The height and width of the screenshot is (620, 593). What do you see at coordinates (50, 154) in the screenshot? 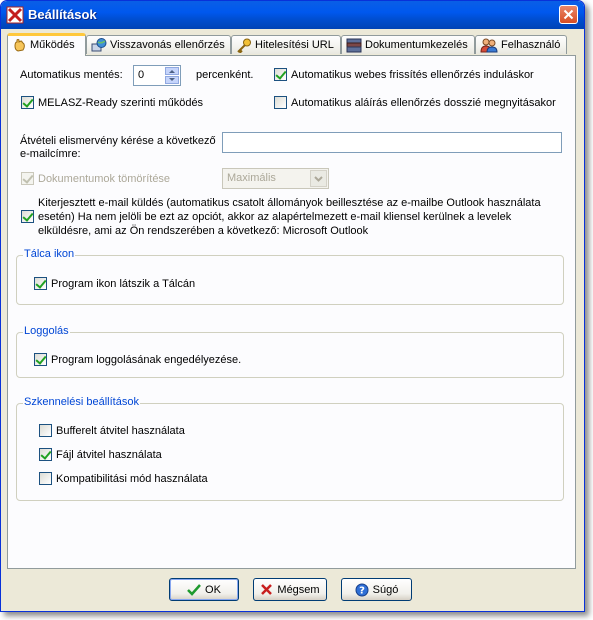
I see `receipt-label-line2: e-mailcímre:` at bounding box center [50, 154].